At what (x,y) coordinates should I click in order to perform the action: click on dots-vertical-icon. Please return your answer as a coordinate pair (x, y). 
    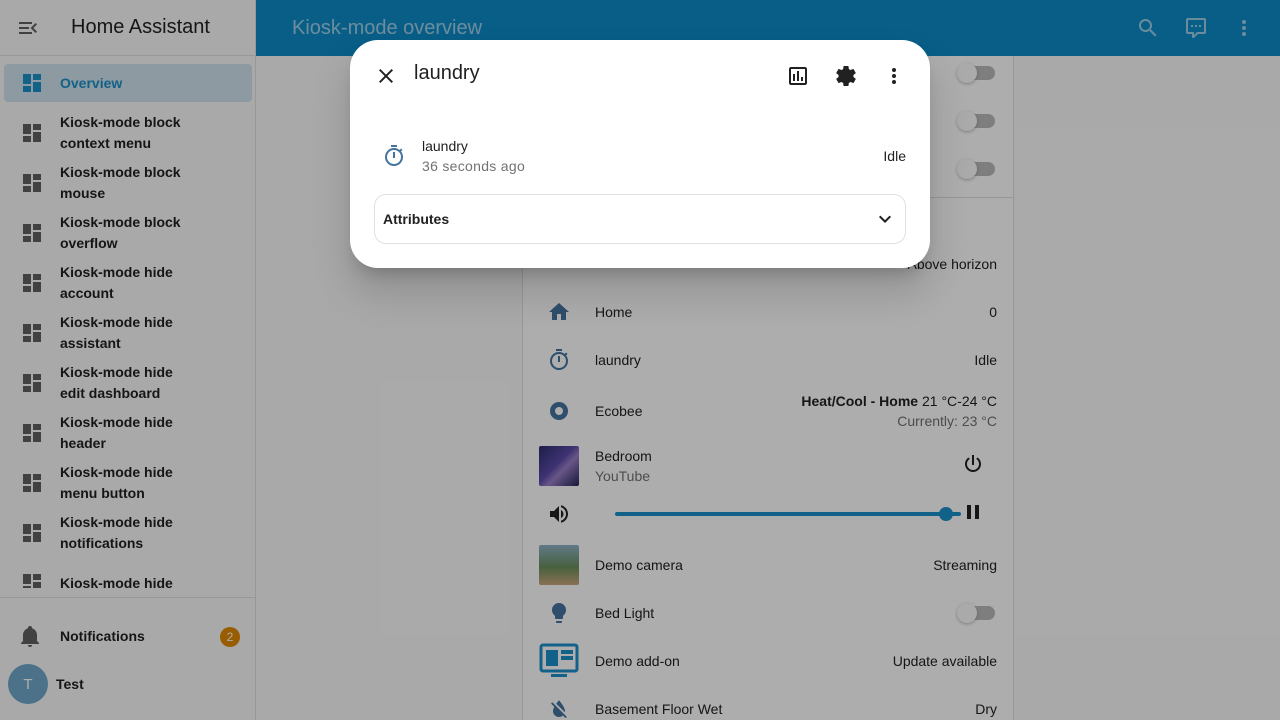
    Looking at the image, I should click on (894, 76).